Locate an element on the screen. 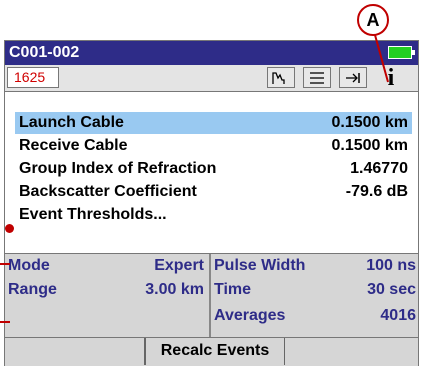 The image size is (423, 368). callout-a: A is located at coordinates (373, 20).